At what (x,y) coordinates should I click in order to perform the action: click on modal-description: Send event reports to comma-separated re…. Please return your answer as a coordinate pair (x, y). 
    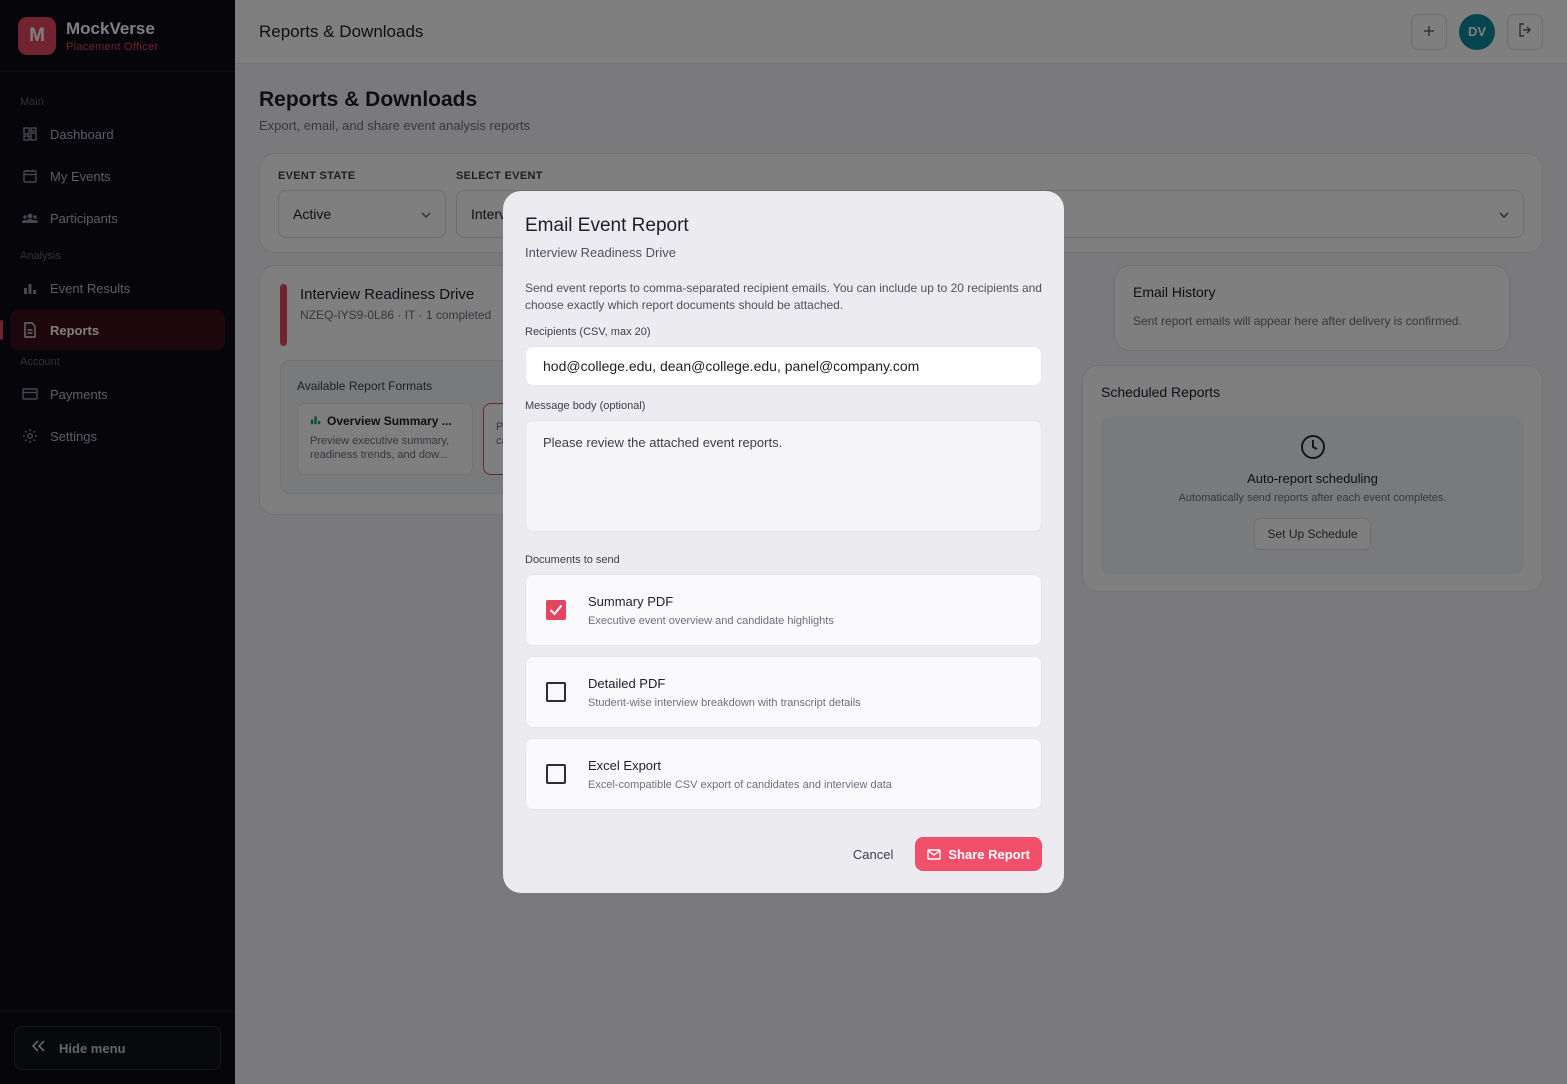
    Looking at the image, I should click on (783, 296).